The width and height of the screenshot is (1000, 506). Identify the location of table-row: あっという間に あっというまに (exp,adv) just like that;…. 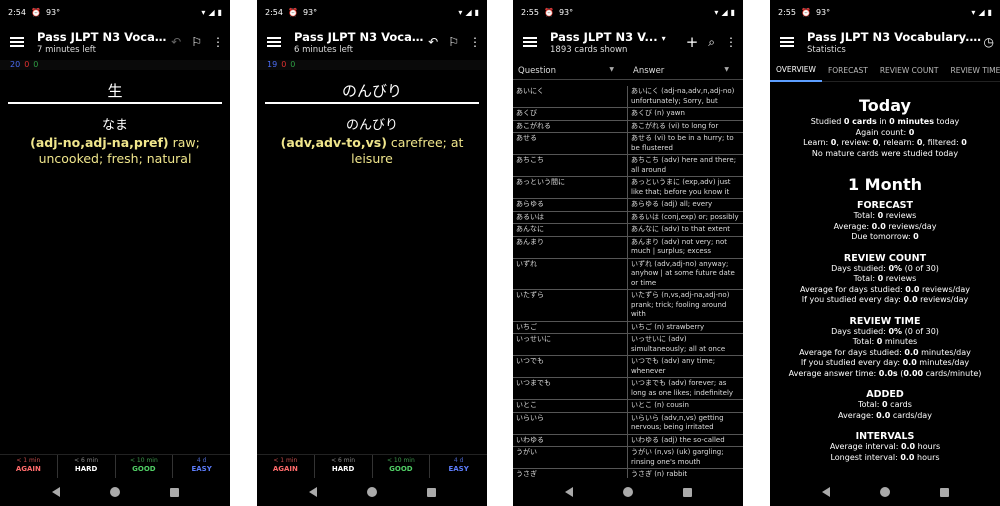
(628, 188).